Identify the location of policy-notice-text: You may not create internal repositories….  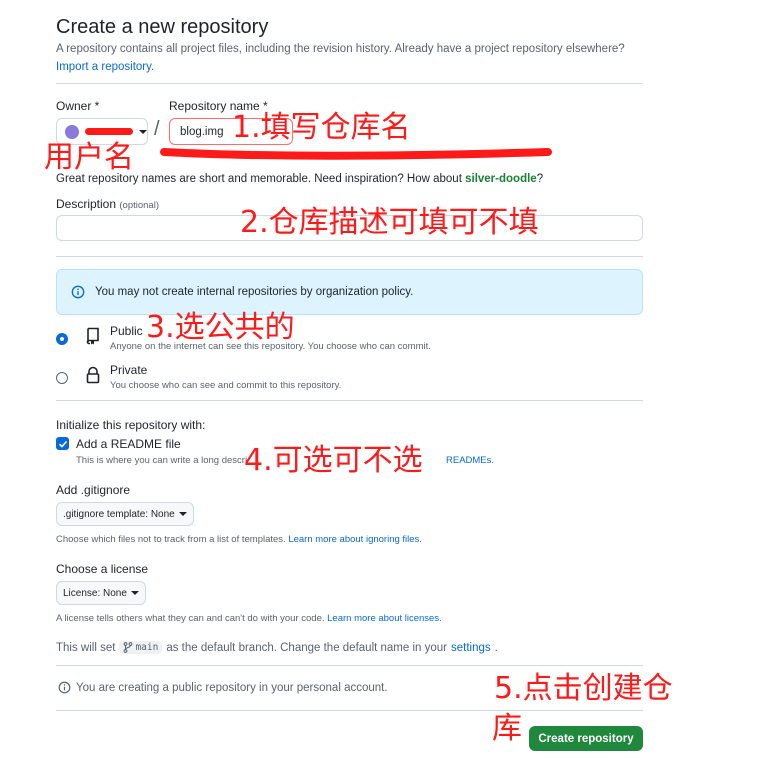
(254, 292).